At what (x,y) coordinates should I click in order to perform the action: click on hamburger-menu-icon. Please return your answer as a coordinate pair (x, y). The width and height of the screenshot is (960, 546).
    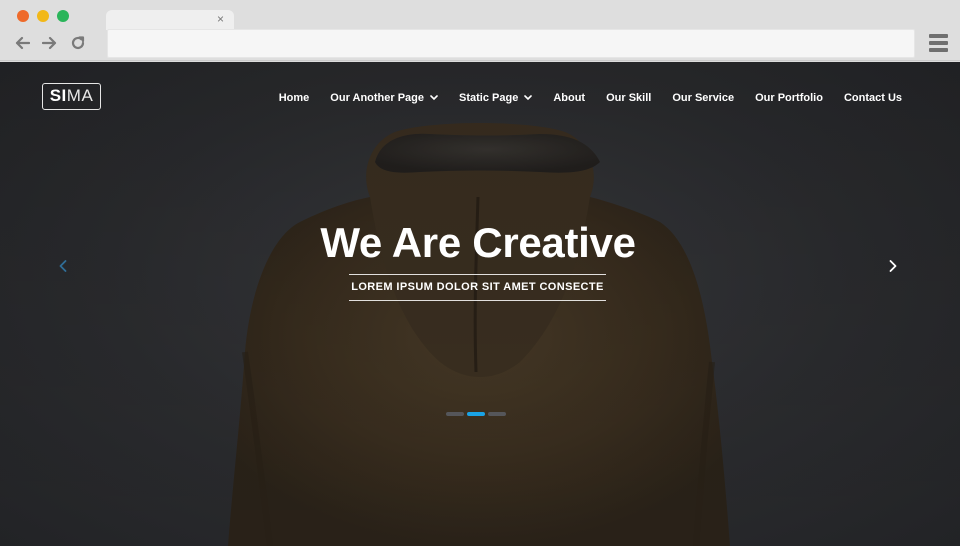
    Looking at the image, I should click on (938, 43).